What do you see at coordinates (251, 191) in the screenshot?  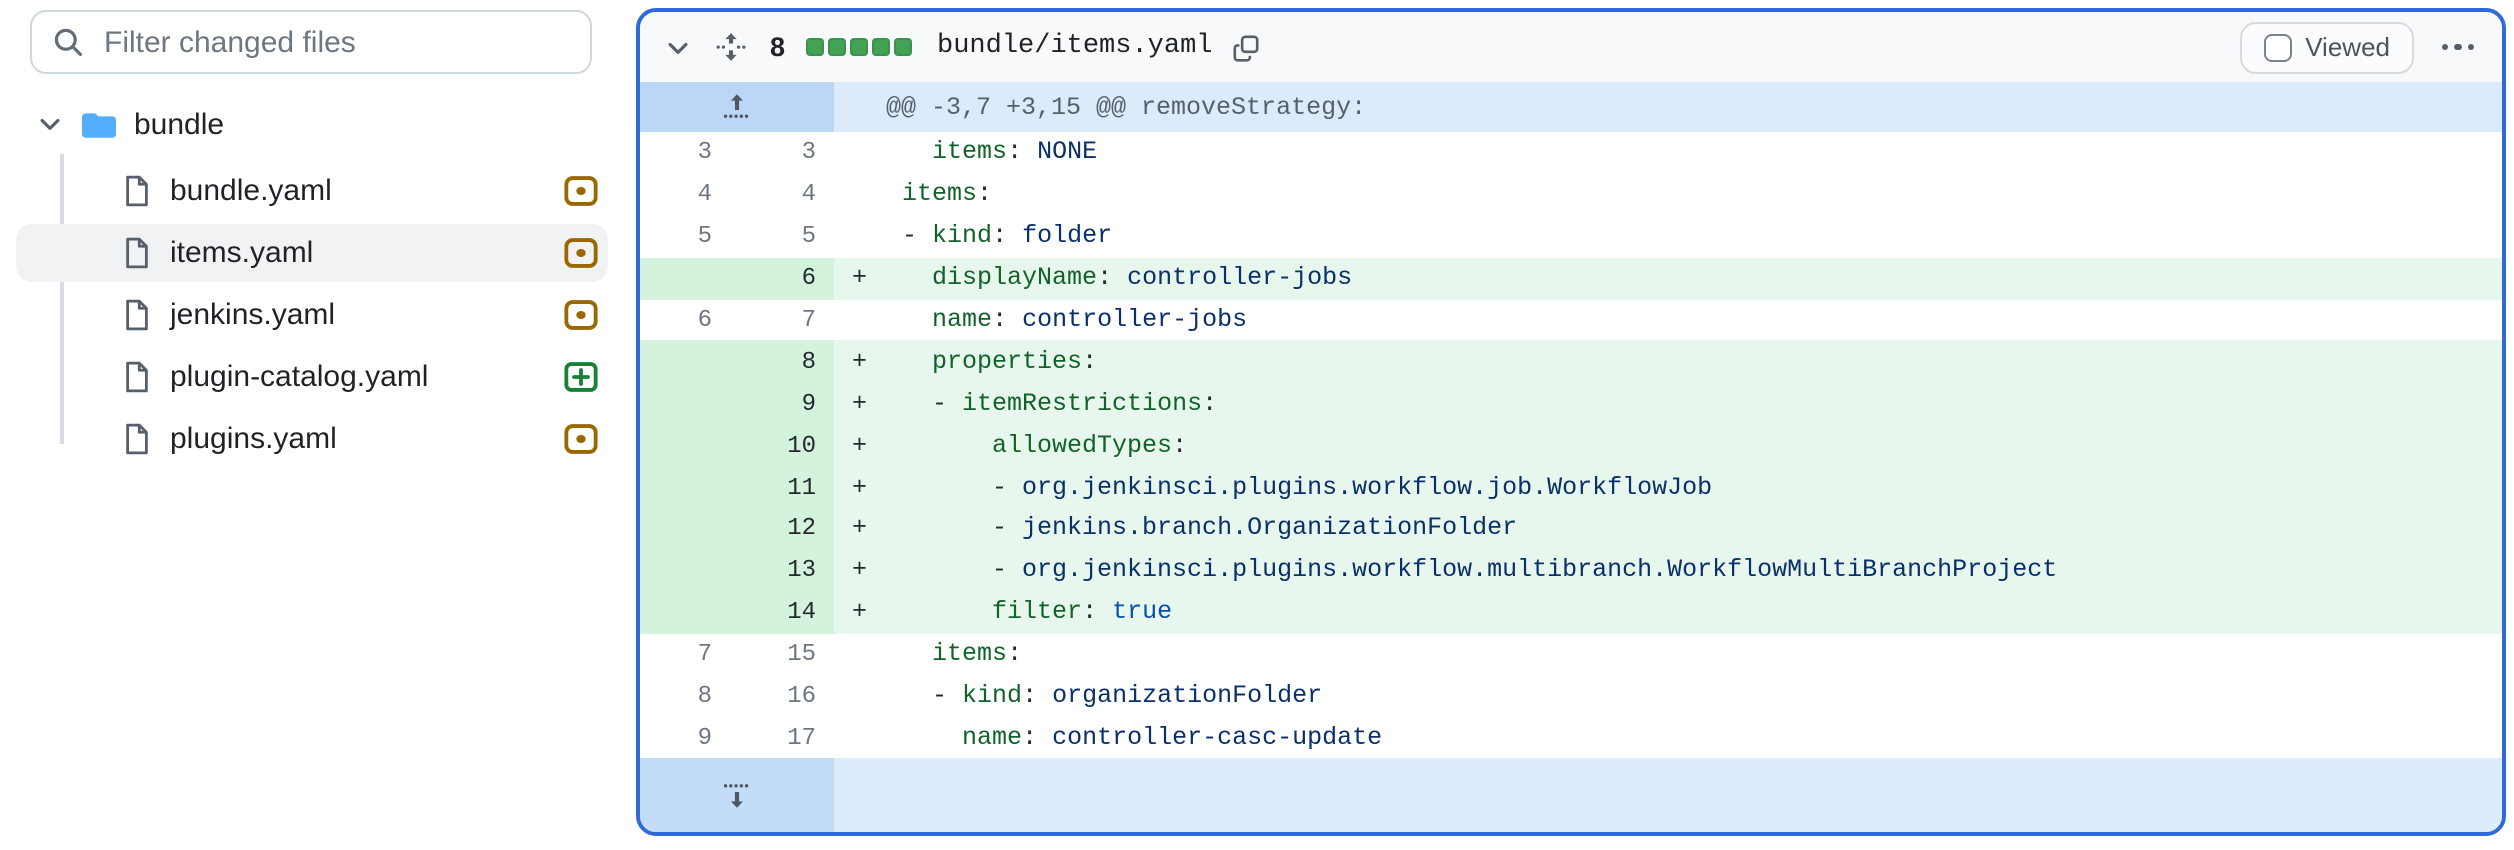 I see `file-name: bundle.yaml` at bounding box center [251, 191].